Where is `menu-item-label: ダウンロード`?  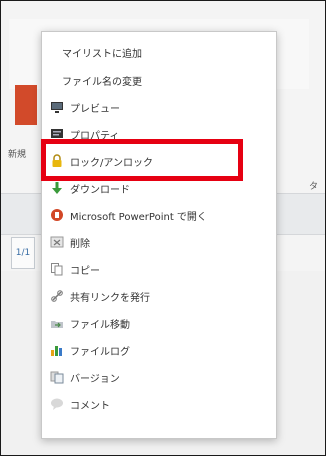
menu-item-label: ダウンロード is located at coordinates (100, 190).